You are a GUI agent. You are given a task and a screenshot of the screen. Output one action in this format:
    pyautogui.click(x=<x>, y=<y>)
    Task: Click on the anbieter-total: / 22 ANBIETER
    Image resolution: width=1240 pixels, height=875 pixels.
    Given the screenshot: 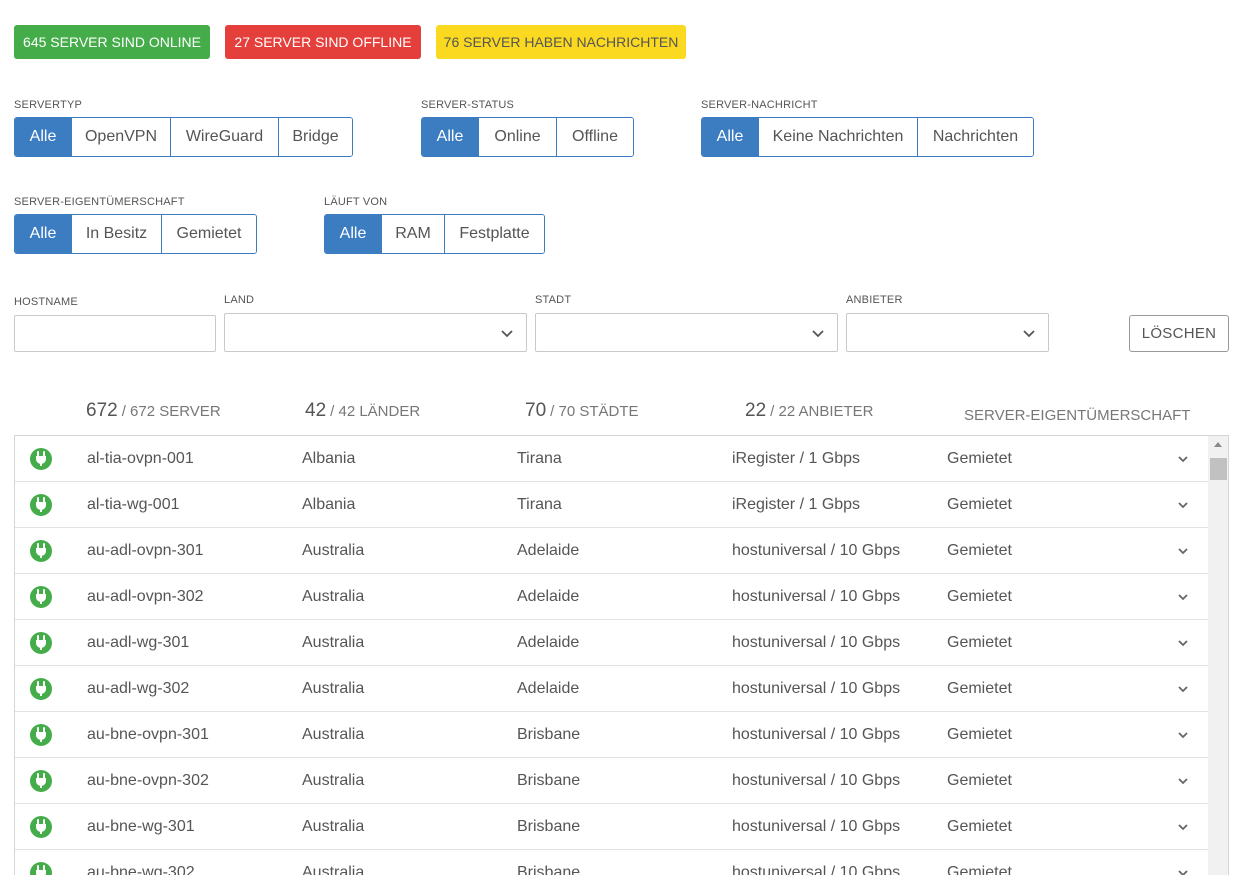 What is the action you would take?
    pyautogui.click(x=822, y=411)
    